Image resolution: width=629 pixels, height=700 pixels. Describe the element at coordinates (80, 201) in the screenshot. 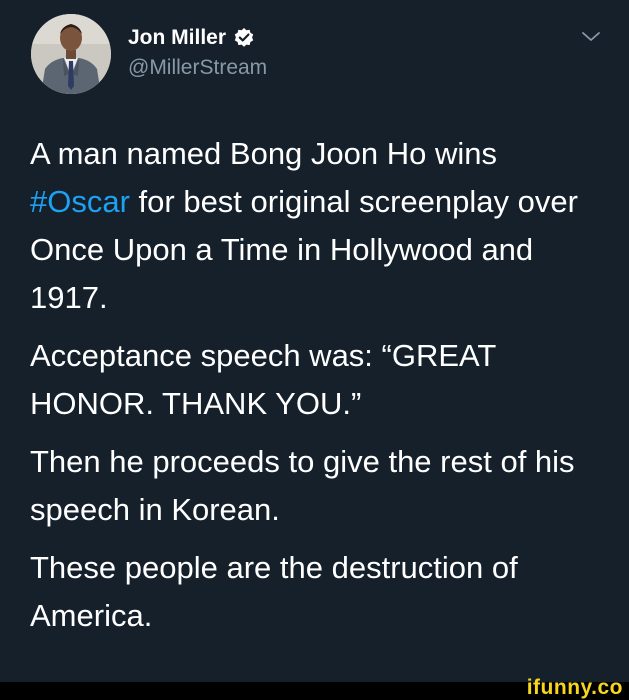

I see `hashtag-link: #Oscar` at that location.